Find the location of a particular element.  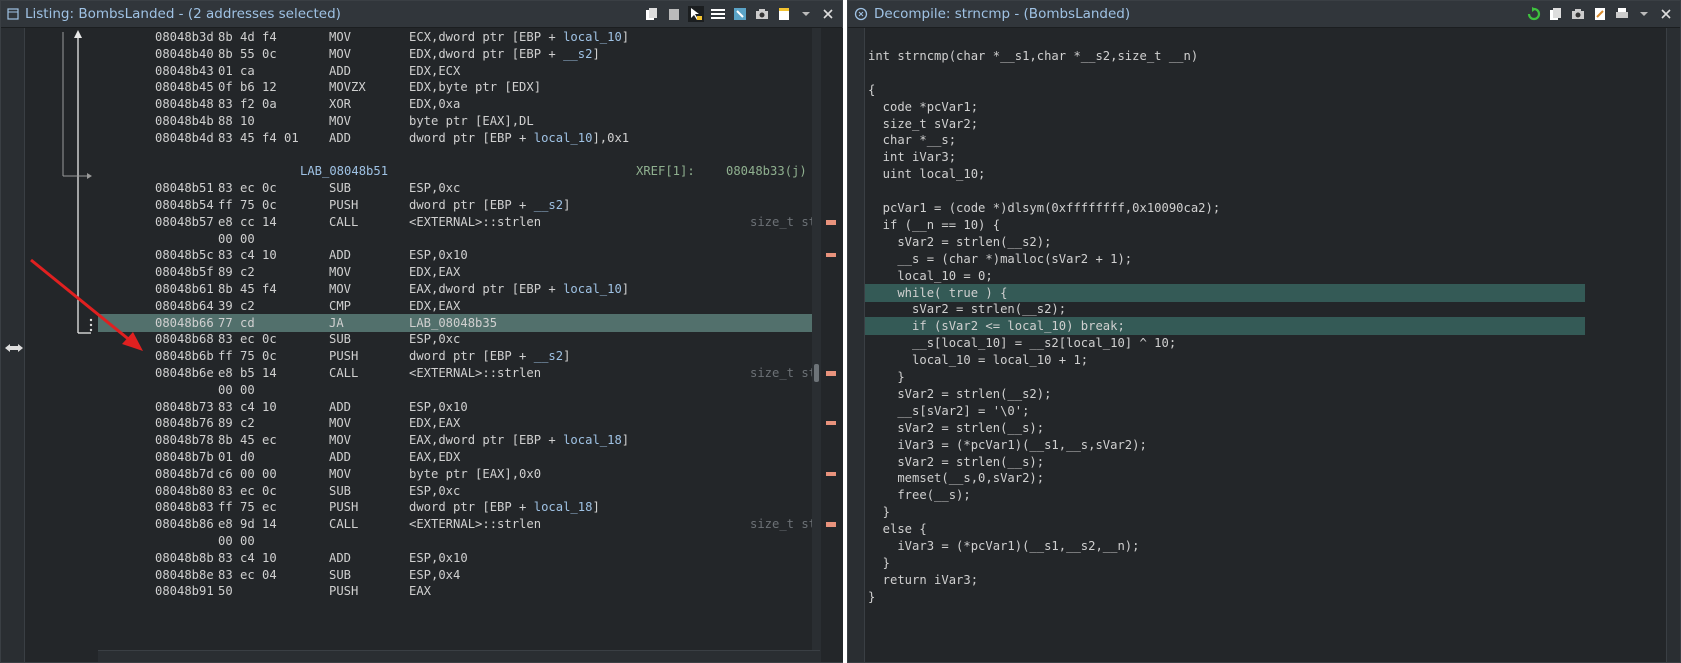

decompile-line: 15 local_10 = 0; is located at coordinates (1225, 276).